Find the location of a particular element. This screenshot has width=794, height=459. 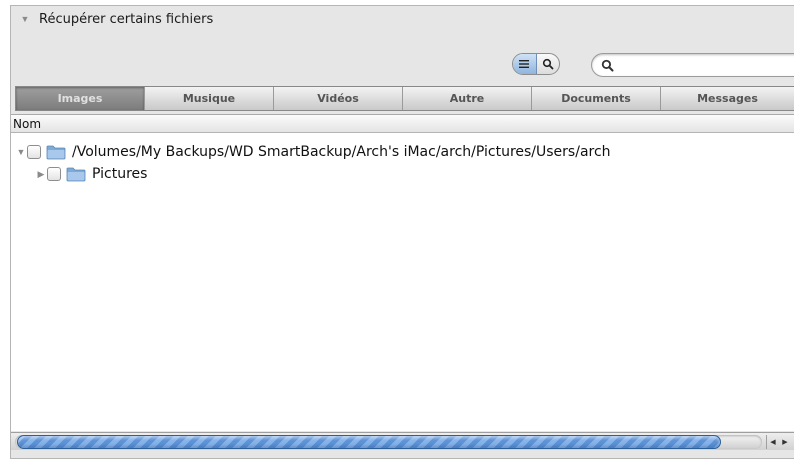

column-header-name: Nom is located at coordinates (402, 124).